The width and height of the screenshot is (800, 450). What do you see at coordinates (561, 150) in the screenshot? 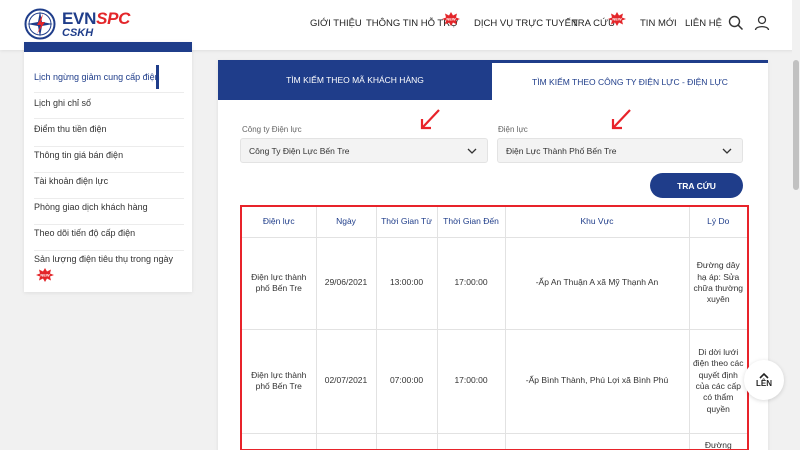
I see `branch-select-value: Điện Lực Thành Phố Bến Tre` at bounding box center [561, 150].